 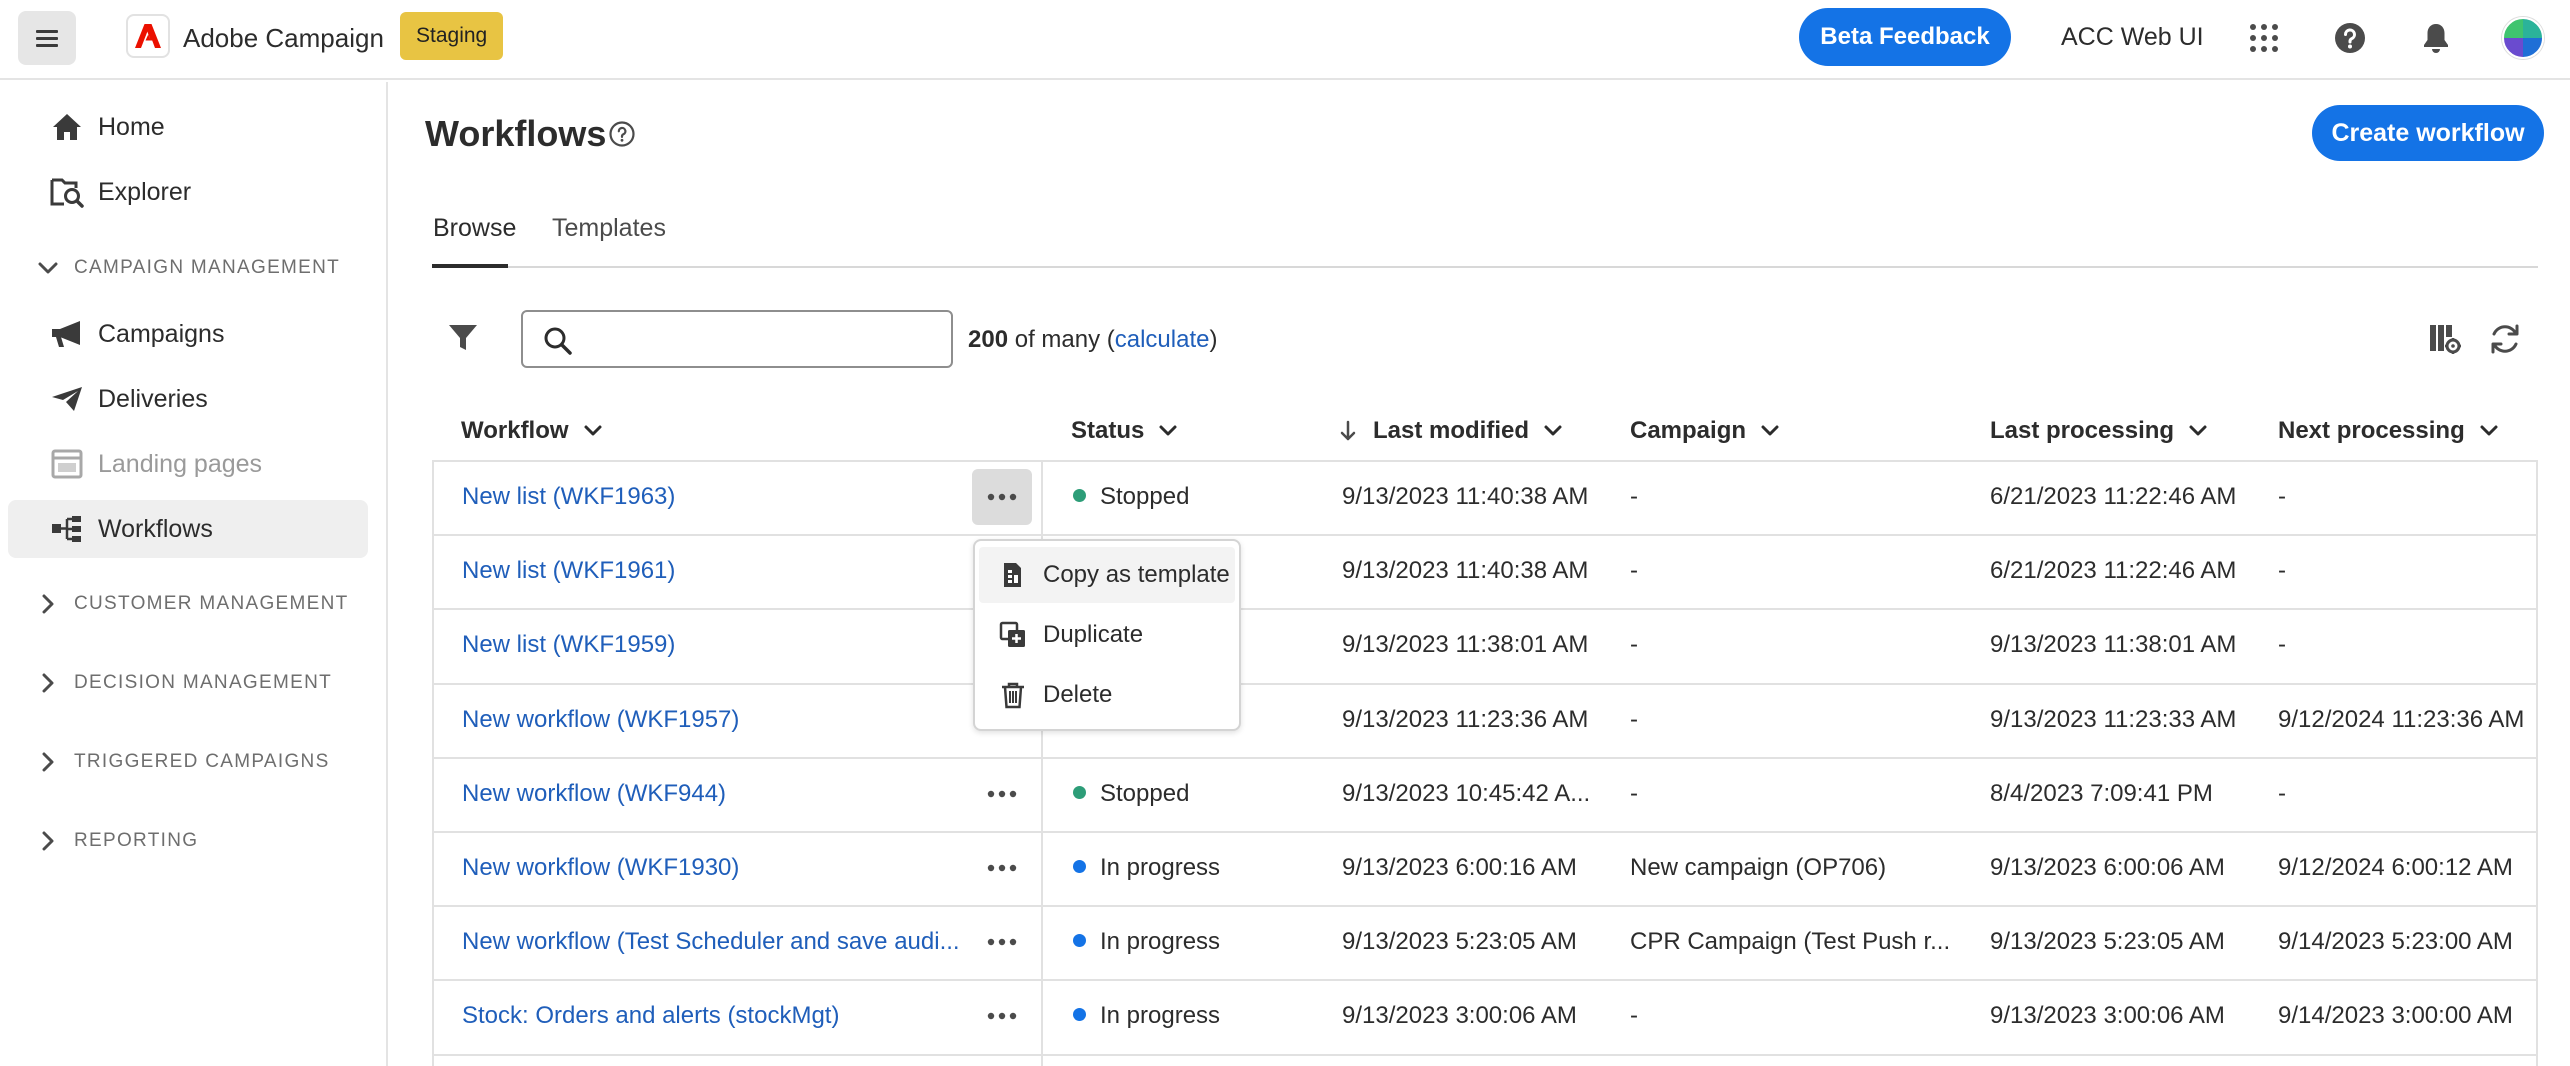 I want to click on last-modified-cell: 9/13/2023 11:23:36 AM, so click(x=1465, y=719).